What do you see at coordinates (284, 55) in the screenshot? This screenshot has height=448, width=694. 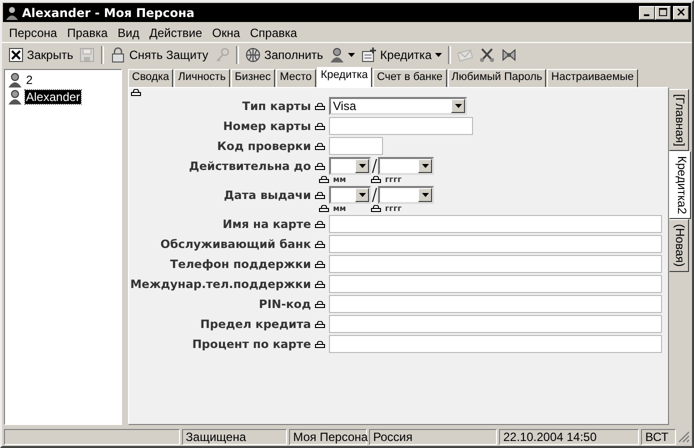 I see `toolbar-button: Заполнить` at bounding box center [284, 55].